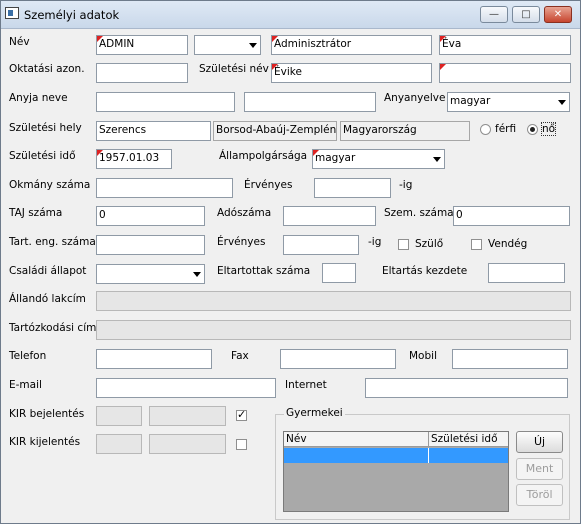  I want to click on citizenship-label: Állampolgársága, so click(263, 156).